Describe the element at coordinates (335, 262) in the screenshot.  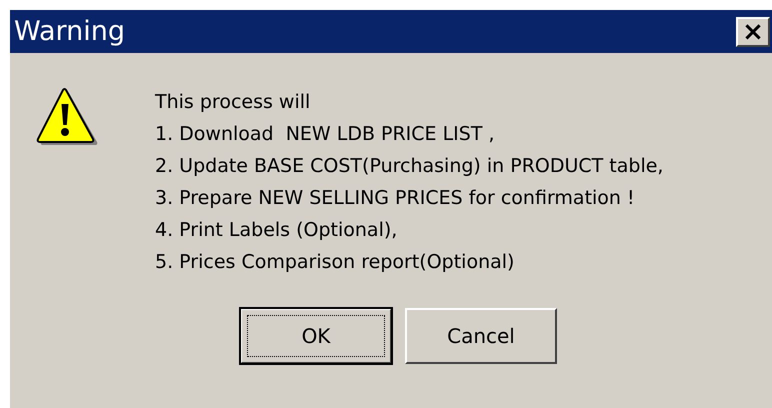
I see `message-line: 5. Prices Comparison report(Optional)` at that location.